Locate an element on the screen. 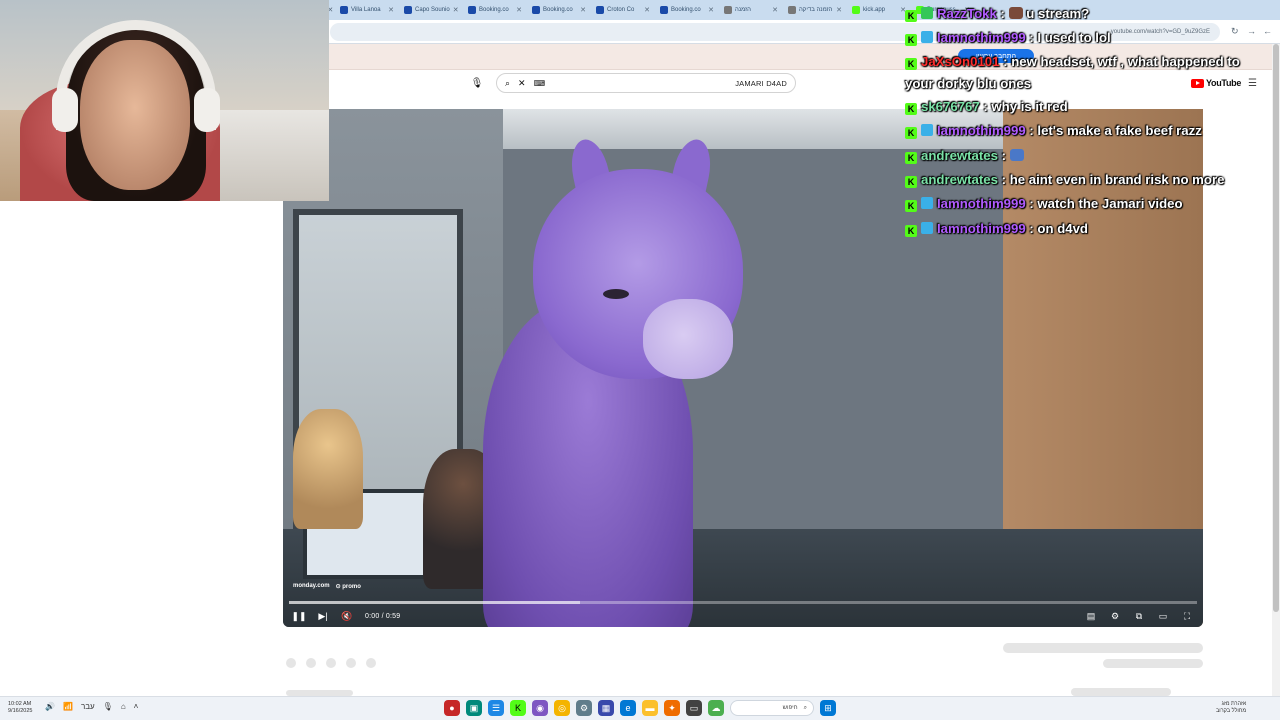  wifi-icon: 📶 is located at coordinates (68, 706).